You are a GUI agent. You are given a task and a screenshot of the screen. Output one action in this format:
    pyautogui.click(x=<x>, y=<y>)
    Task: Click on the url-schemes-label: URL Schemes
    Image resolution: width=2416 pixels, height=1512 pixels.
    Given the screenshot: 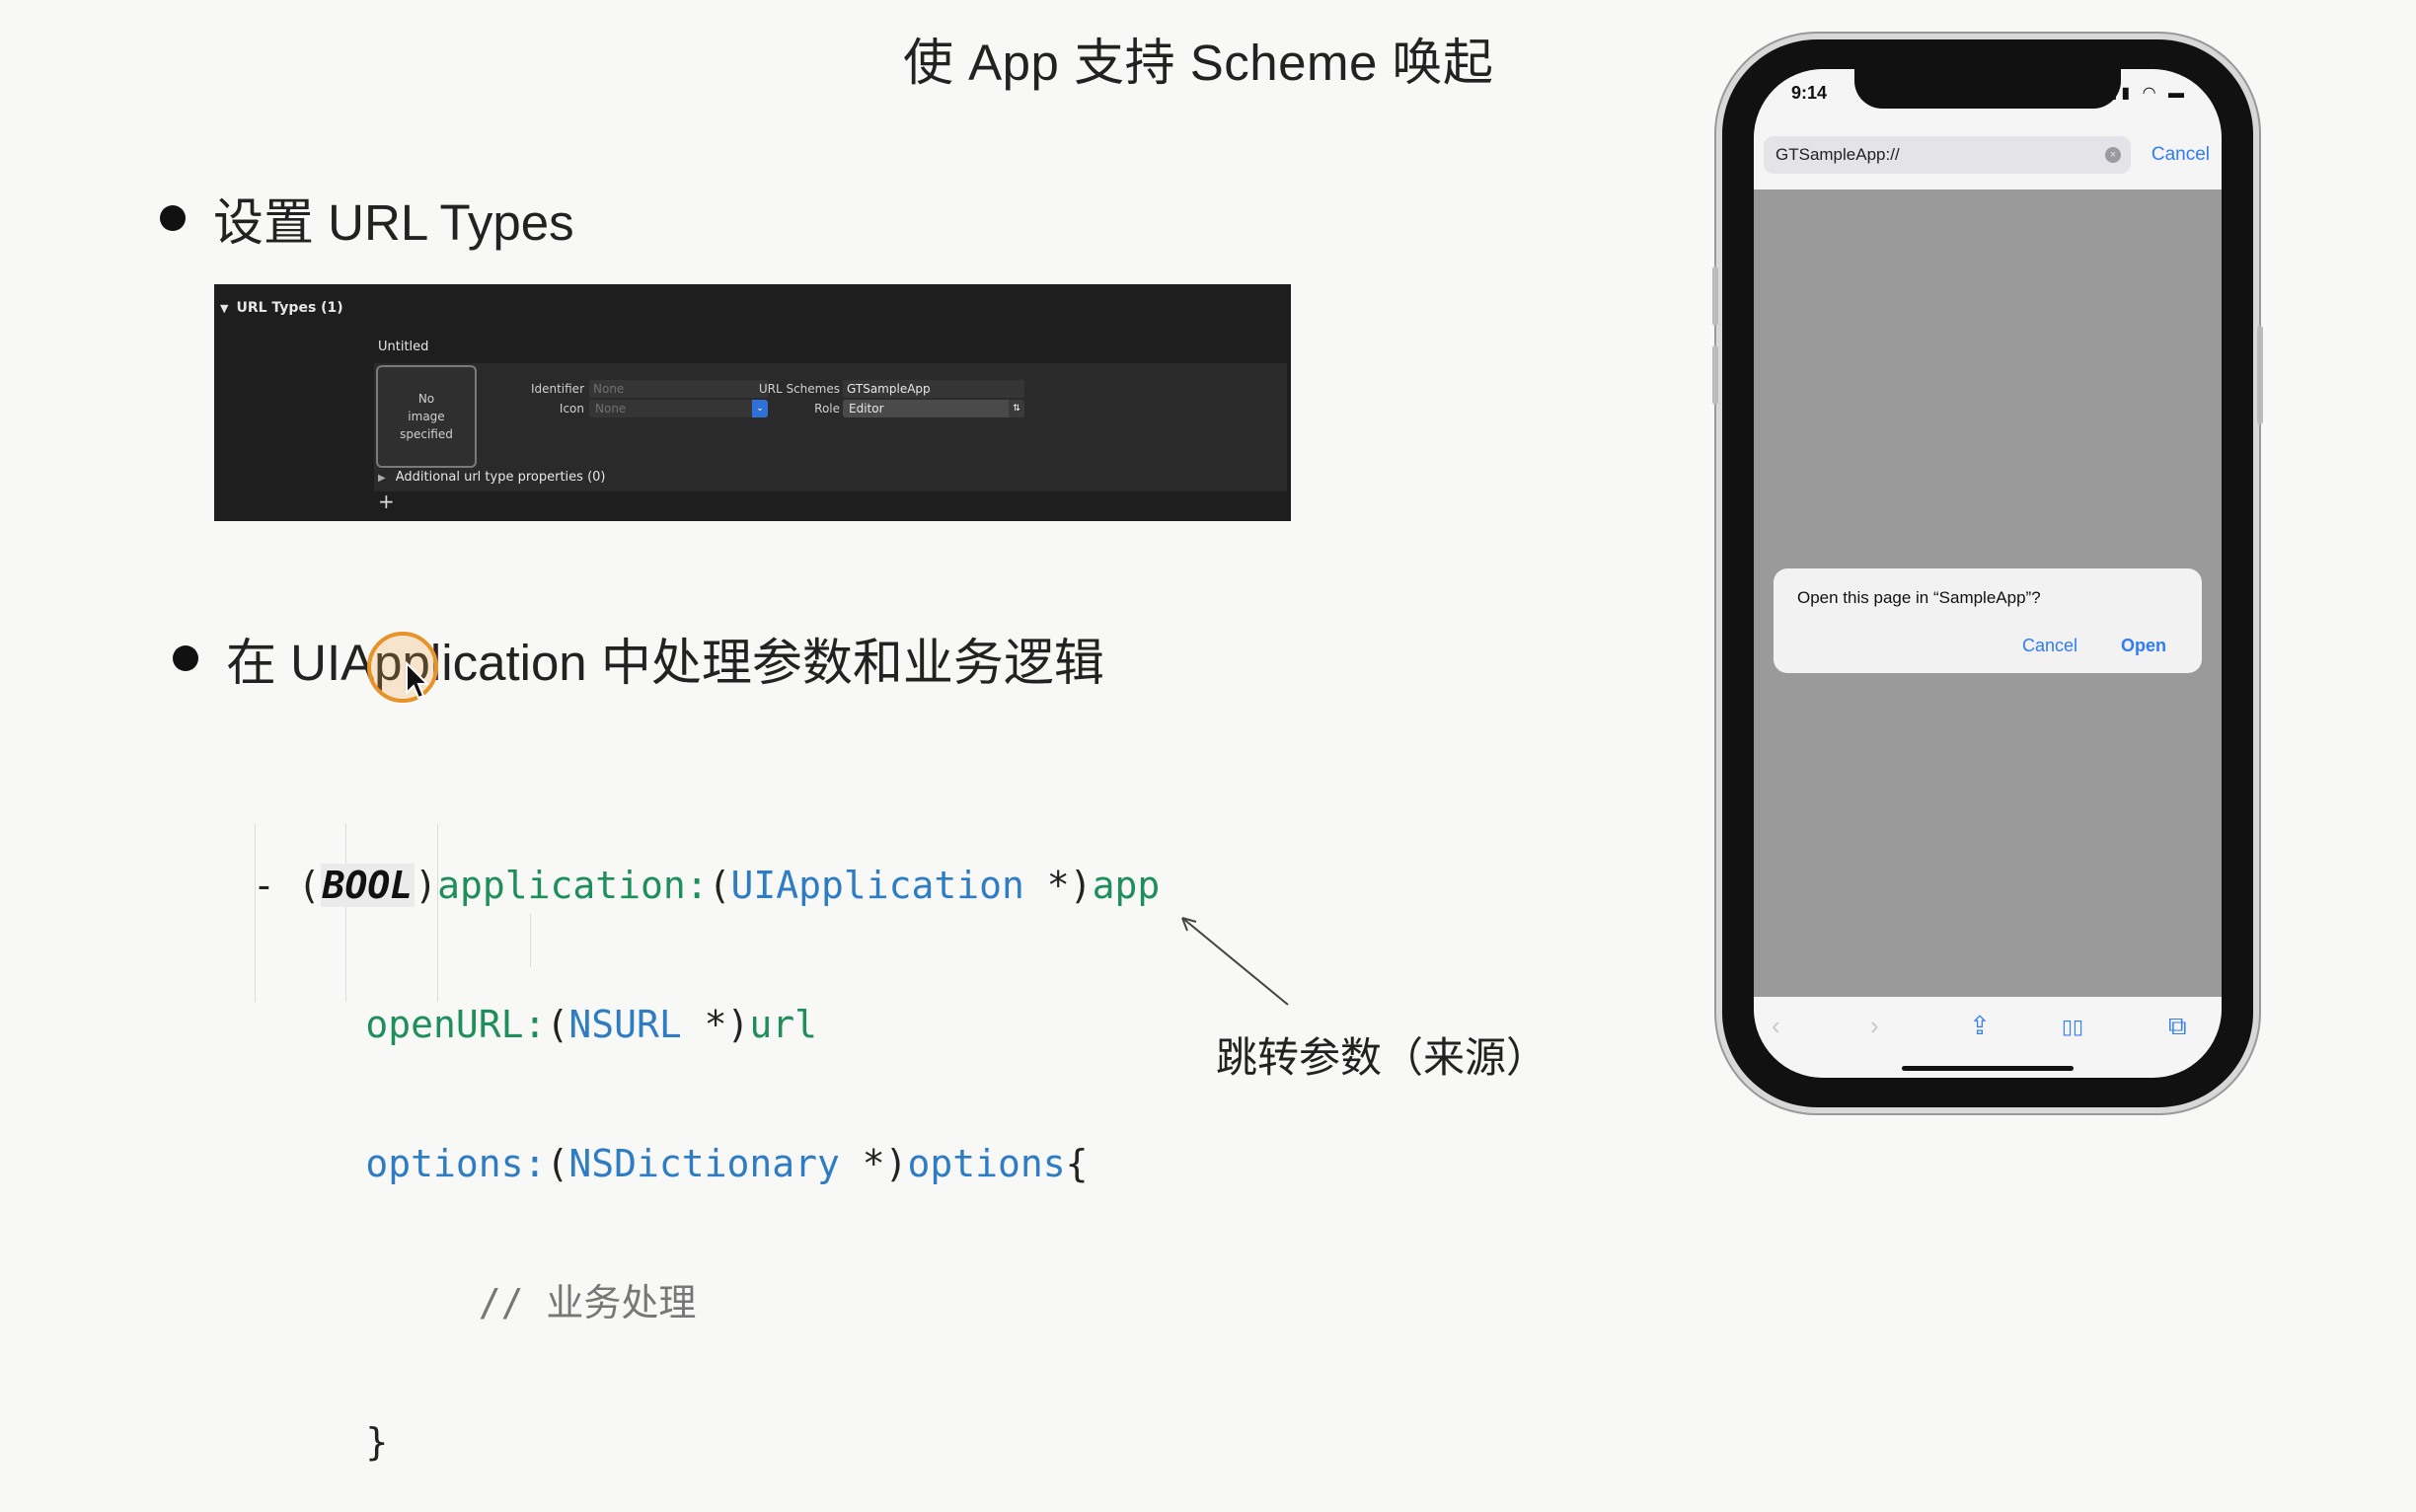 What is the action you would take?
    pyautogui.click(x=799, y=389)
    